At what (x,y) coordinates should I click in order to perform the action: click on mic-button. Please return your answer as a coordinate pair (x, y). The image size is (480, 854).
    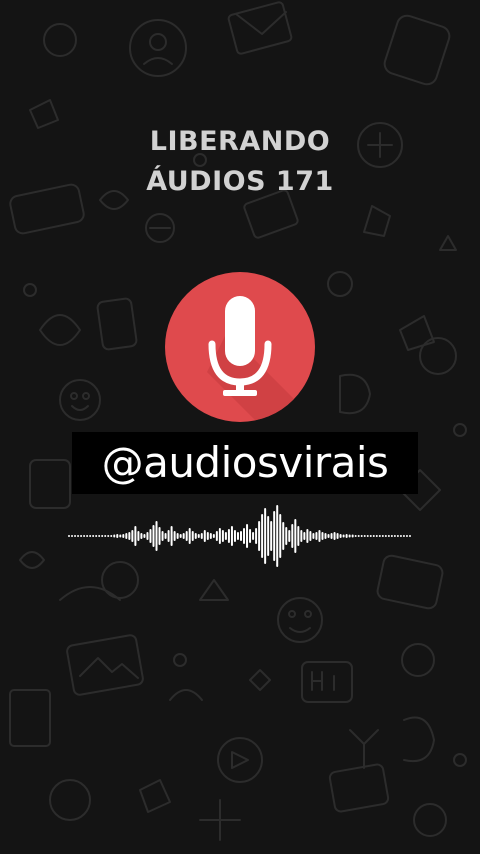
    Looking at the image, I should click on (240, 347).